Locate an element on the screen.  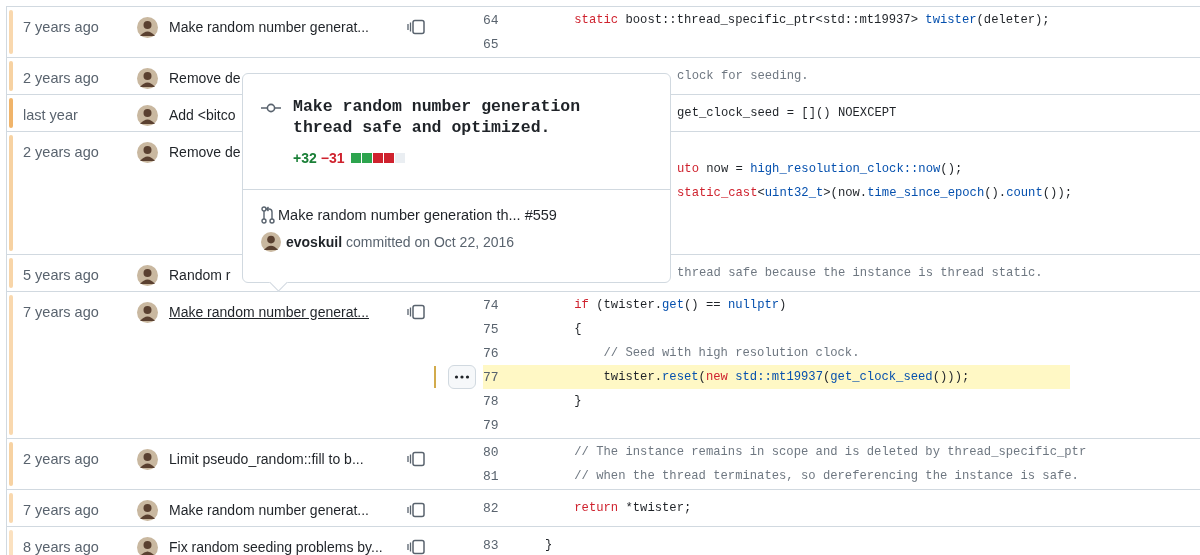
commit-age: last year is located at coordinates (51, 115).